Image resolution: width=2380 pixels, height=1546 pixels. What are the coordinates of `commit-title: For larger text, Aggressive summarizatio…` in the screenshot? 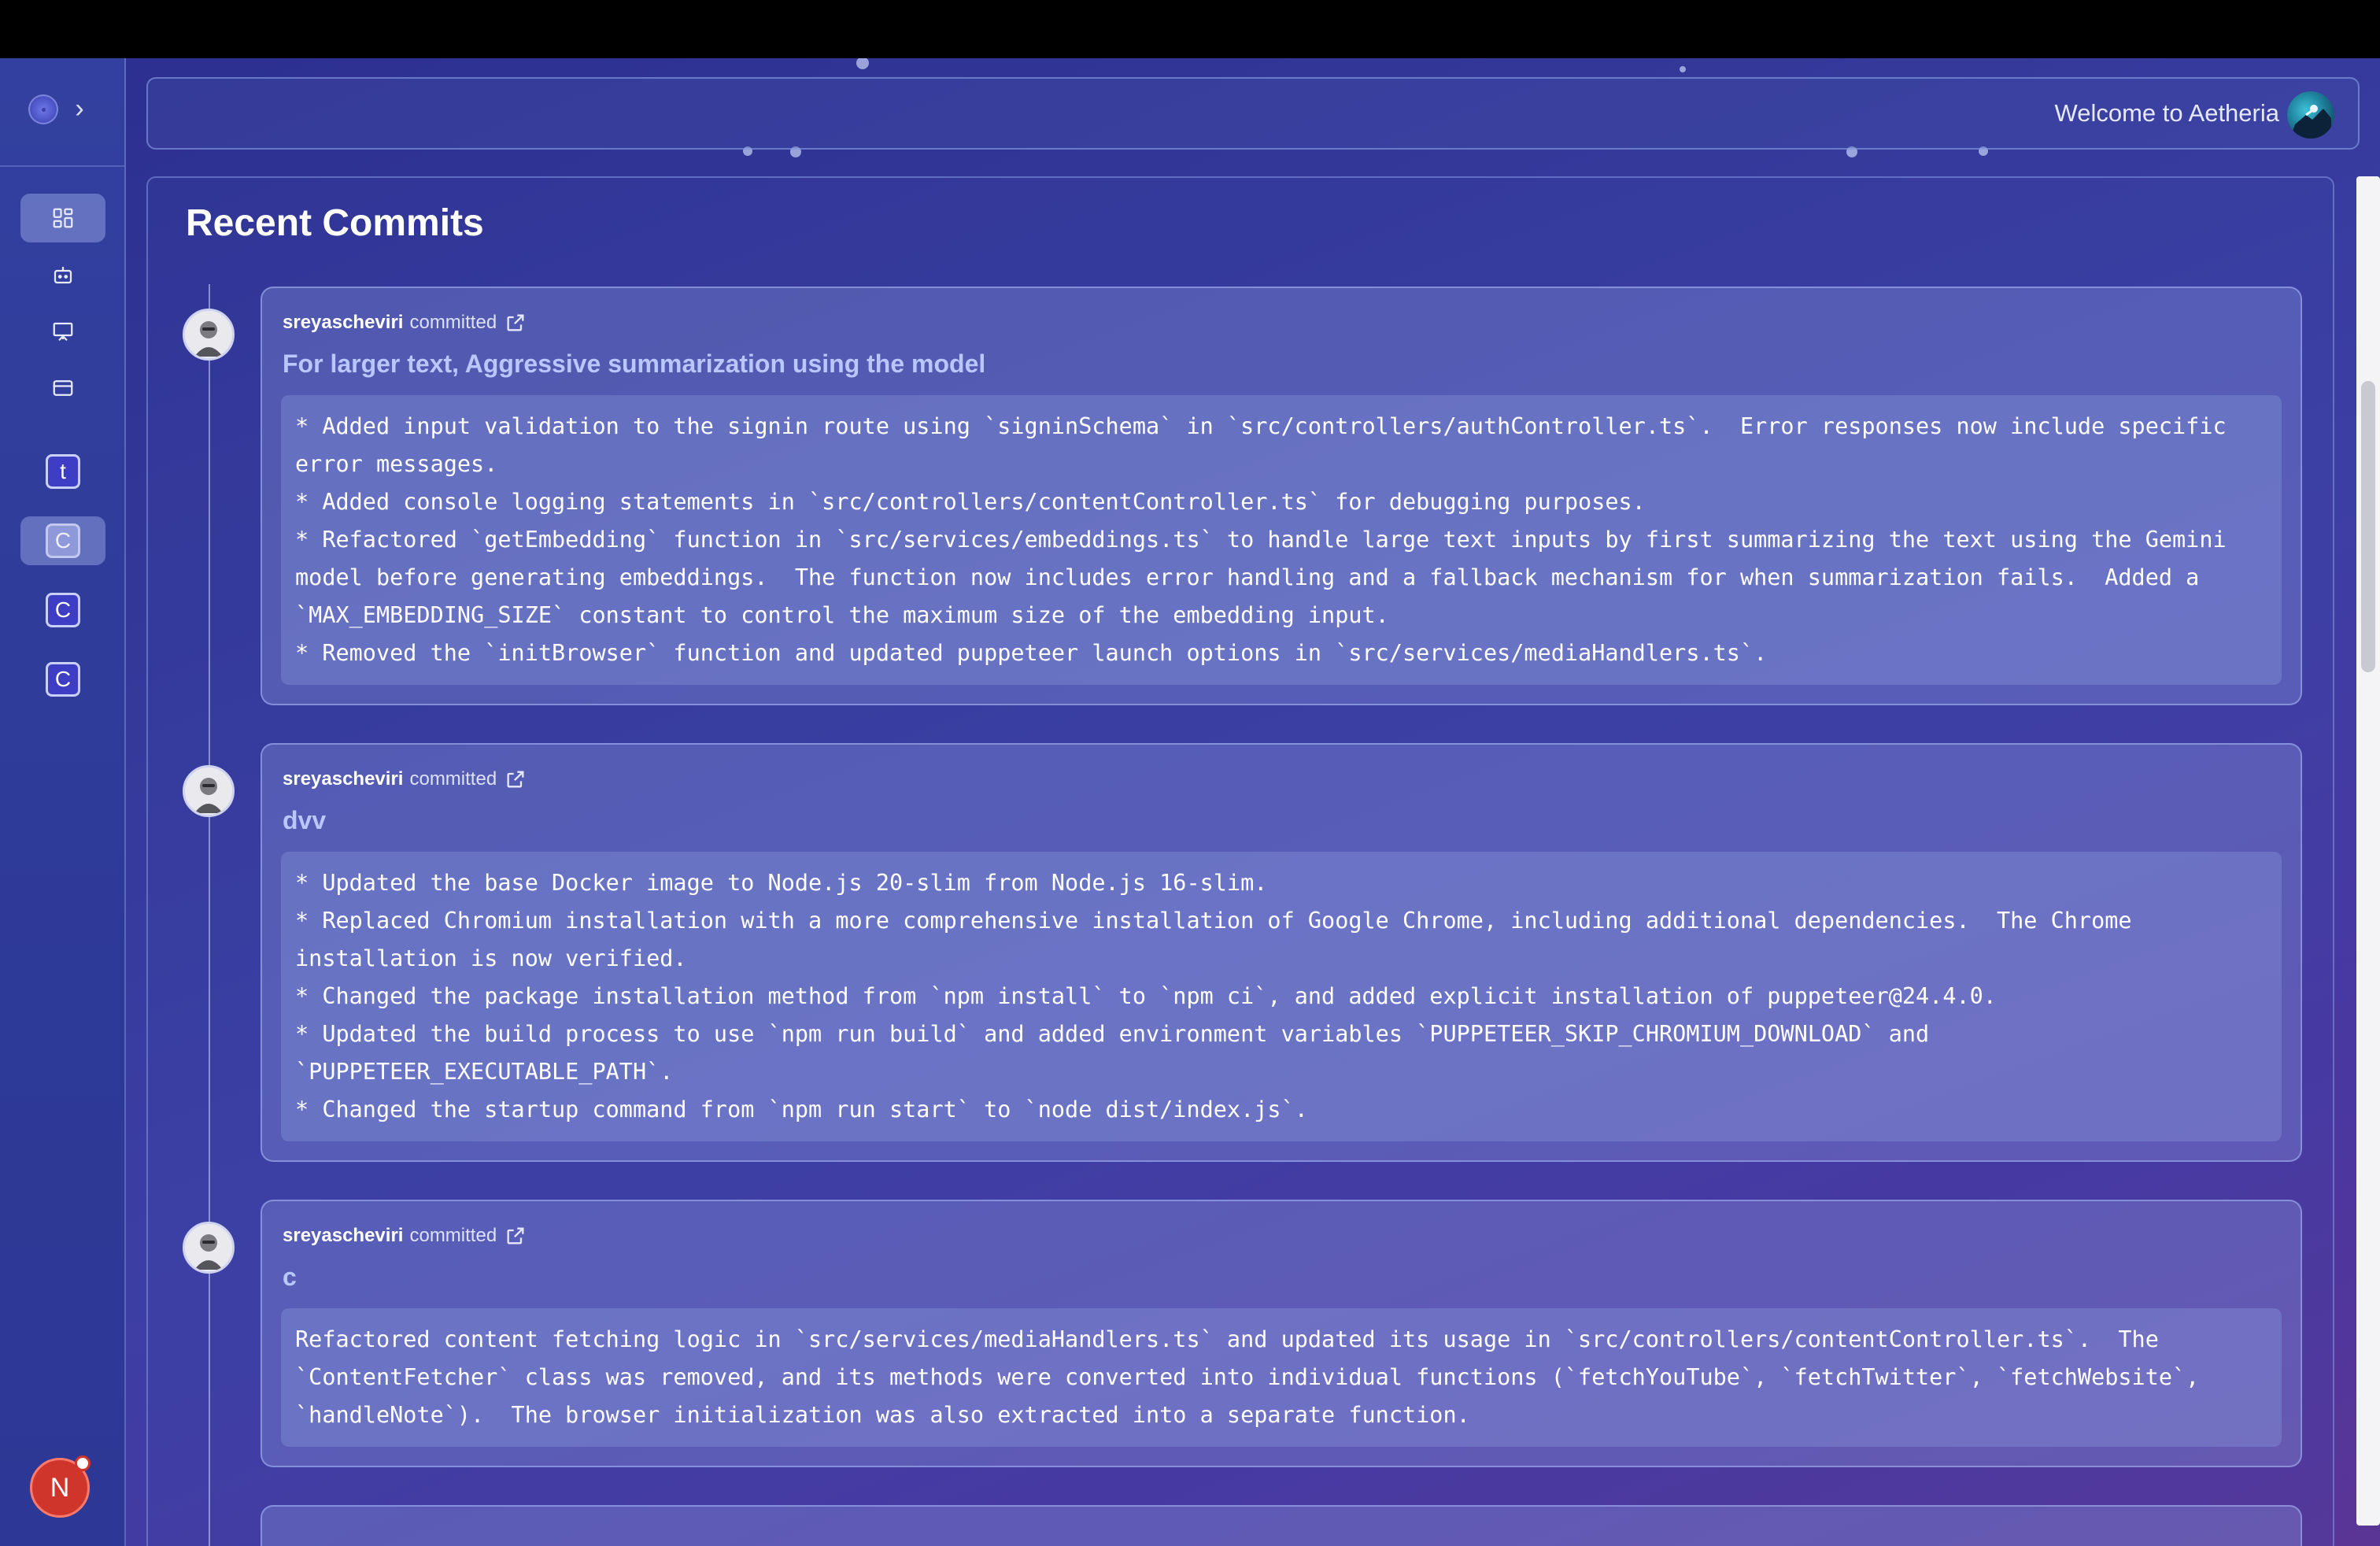 It's located at (634, 364).